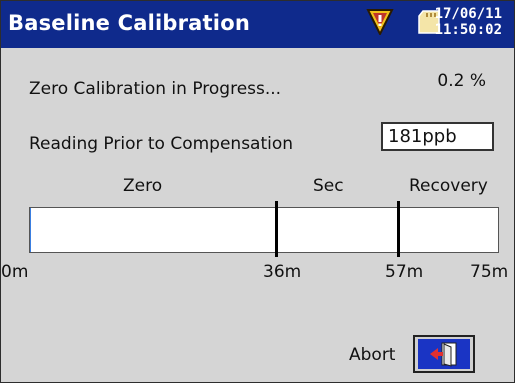 Image resolution: width=515 pixels, height=383 pixels. I want to click on tick-75m: 75m, so click(489, 272).